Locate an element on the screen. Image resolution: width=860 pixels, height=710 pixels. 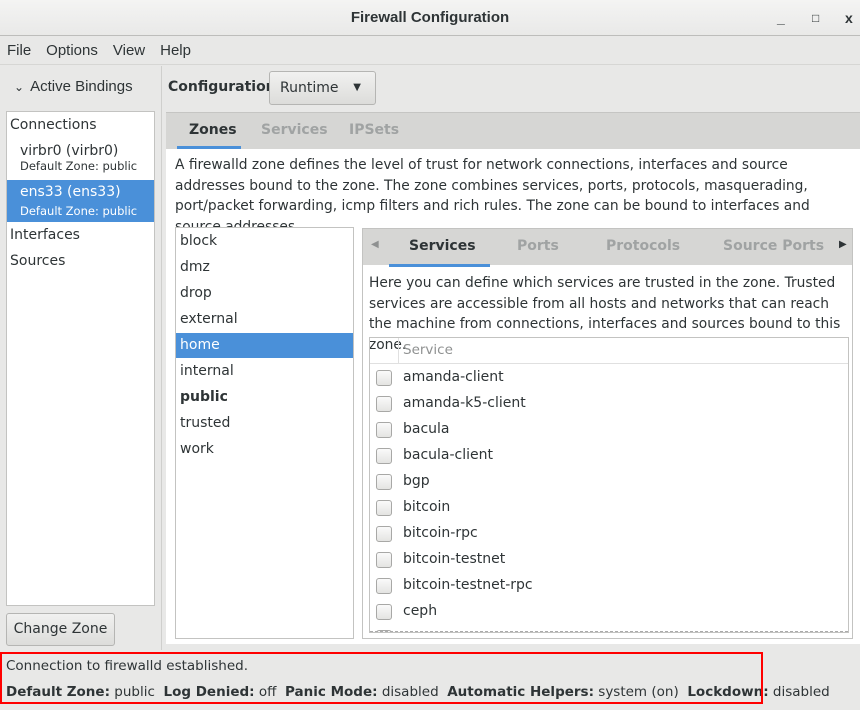
menu-bar: File Options View Help is located at coordinates (430, 51).